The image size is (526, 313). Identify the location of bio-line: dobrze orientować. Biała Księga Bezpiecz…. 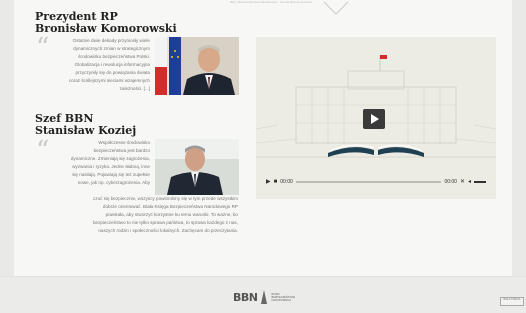
(170, 206).